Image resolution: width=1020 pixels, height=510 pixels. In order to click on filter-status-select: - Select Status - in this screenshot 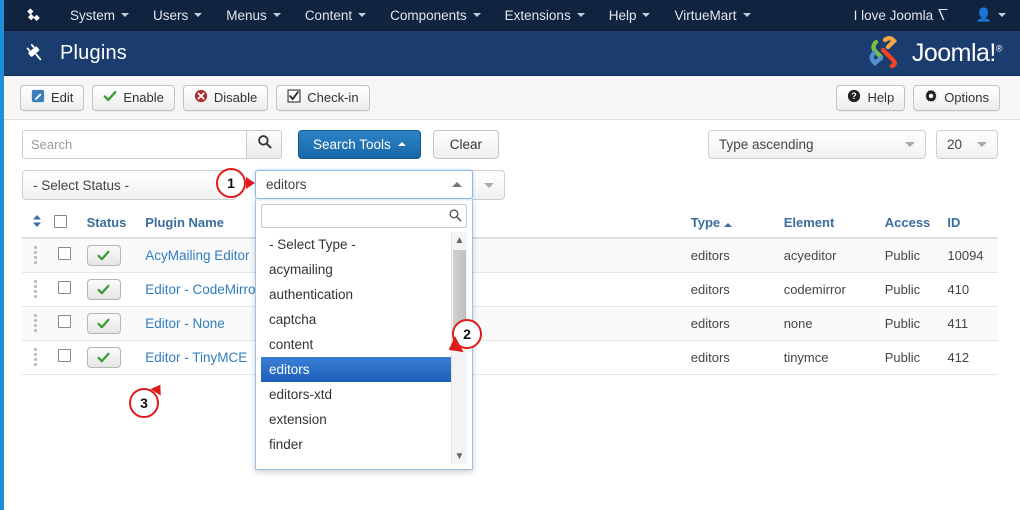, I will do `click(129, 185)`.